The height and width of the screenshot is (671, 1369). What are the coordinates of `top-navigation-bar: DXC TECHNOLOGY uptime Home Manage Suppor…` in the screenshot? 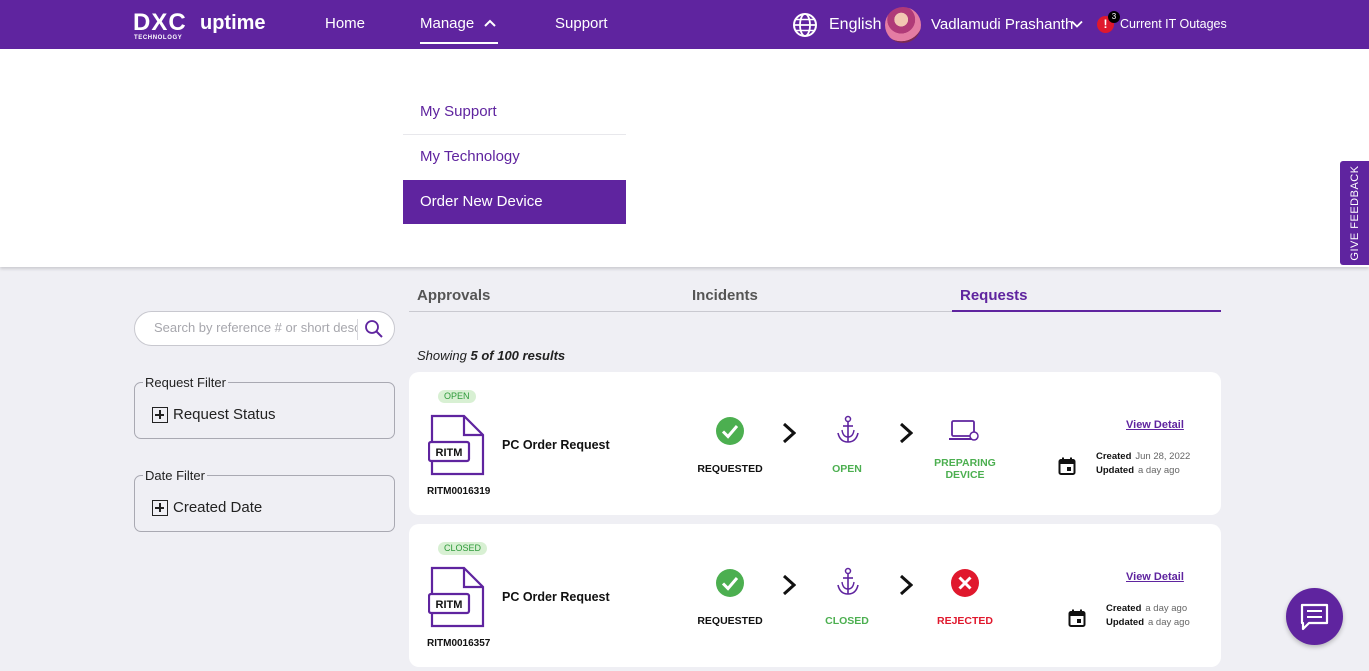 It's located at (684, 24).